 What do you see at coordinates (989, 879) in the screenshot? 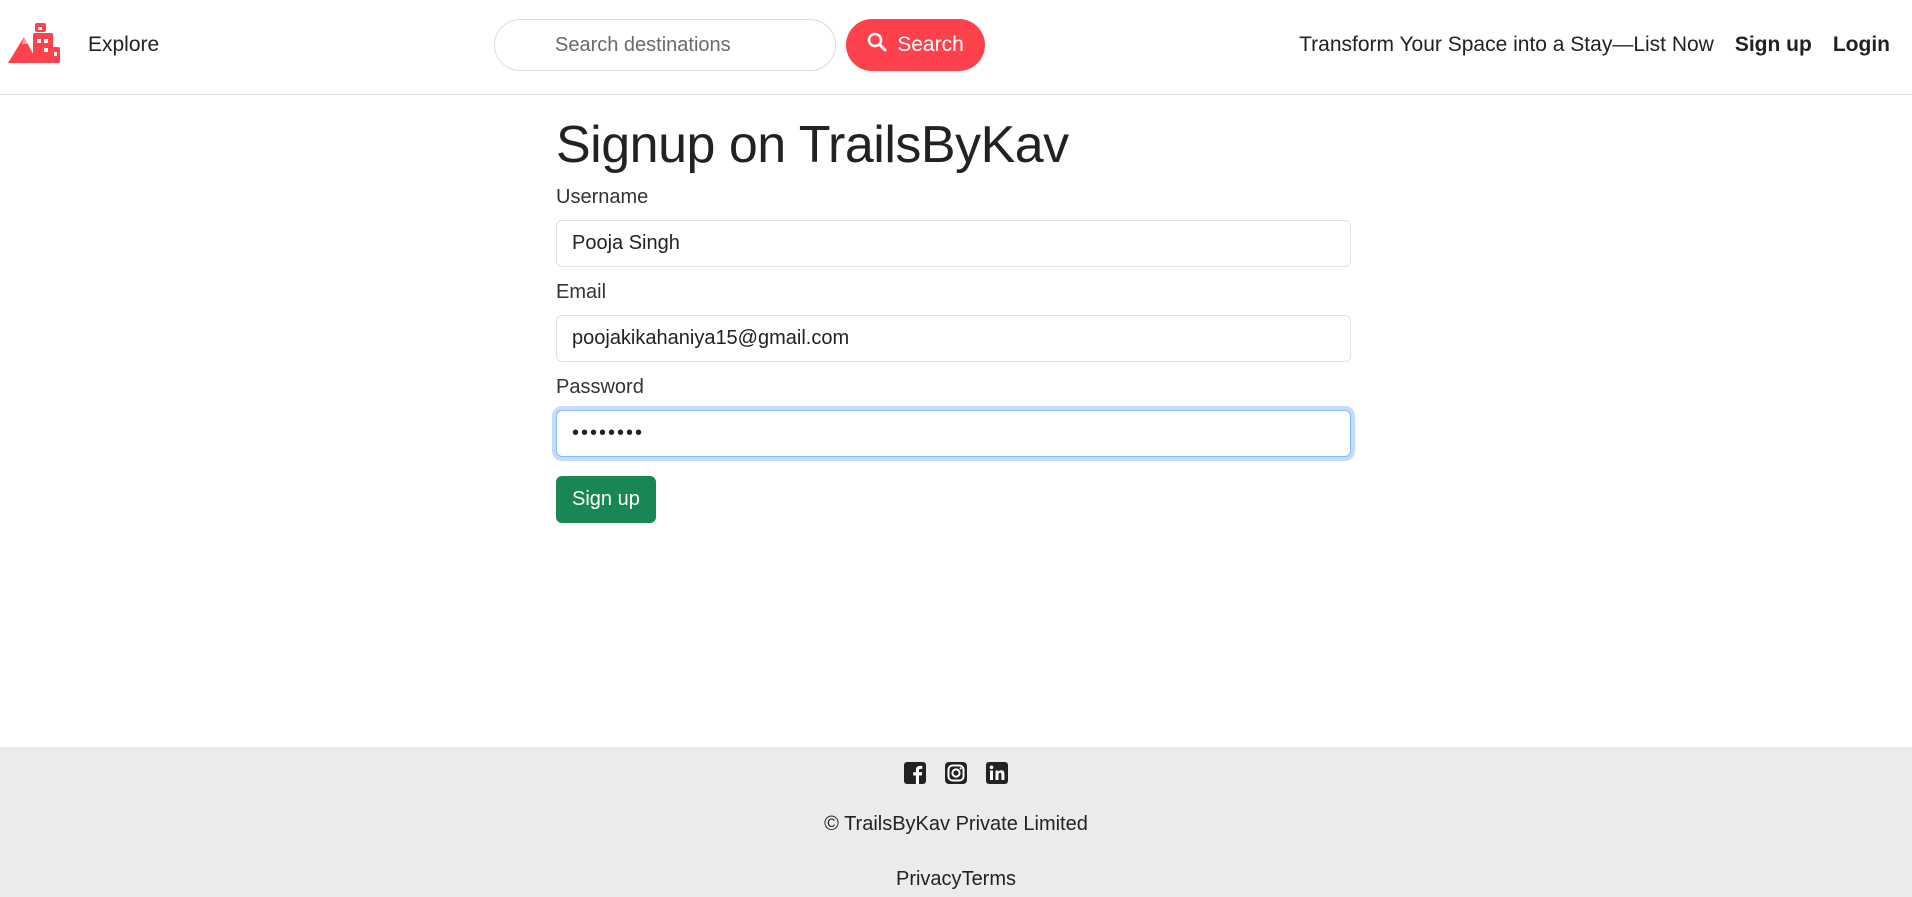
I see `terms-link: Terms` at bounding box center [989, 879].